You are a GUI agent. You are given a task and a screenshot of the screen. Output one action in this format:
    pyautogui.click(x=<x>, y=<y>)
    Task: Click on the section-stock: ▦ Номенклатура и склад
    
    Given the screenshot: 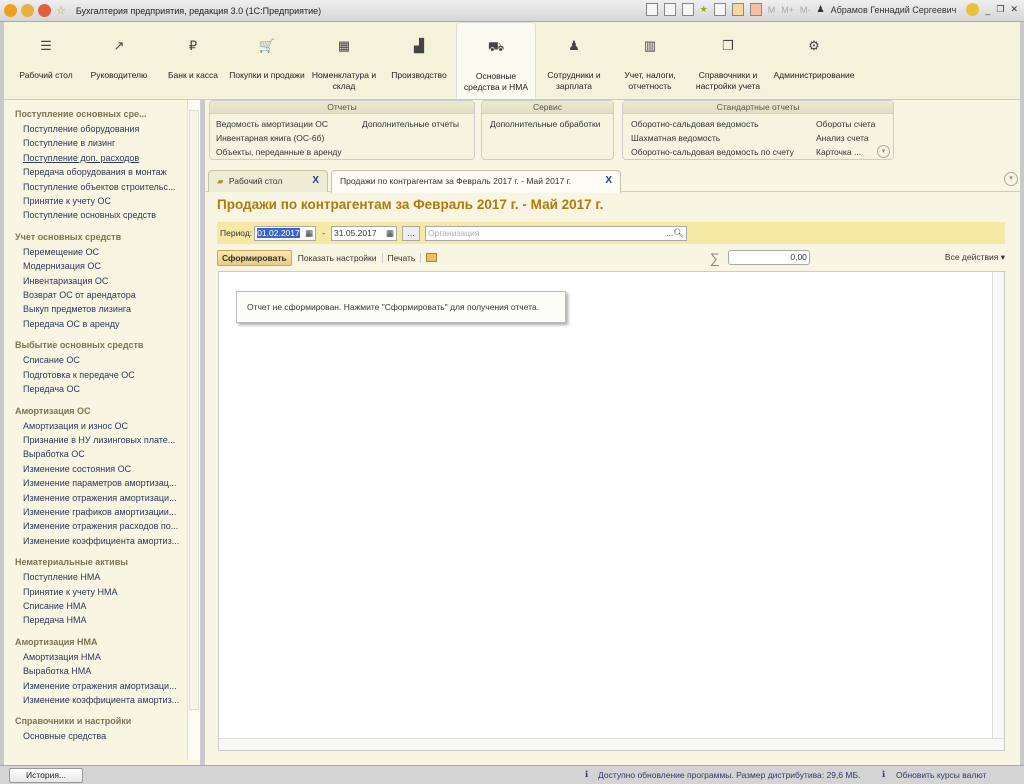 What is the action you would take?
    pyautogui.click(x=344, y=60)
    